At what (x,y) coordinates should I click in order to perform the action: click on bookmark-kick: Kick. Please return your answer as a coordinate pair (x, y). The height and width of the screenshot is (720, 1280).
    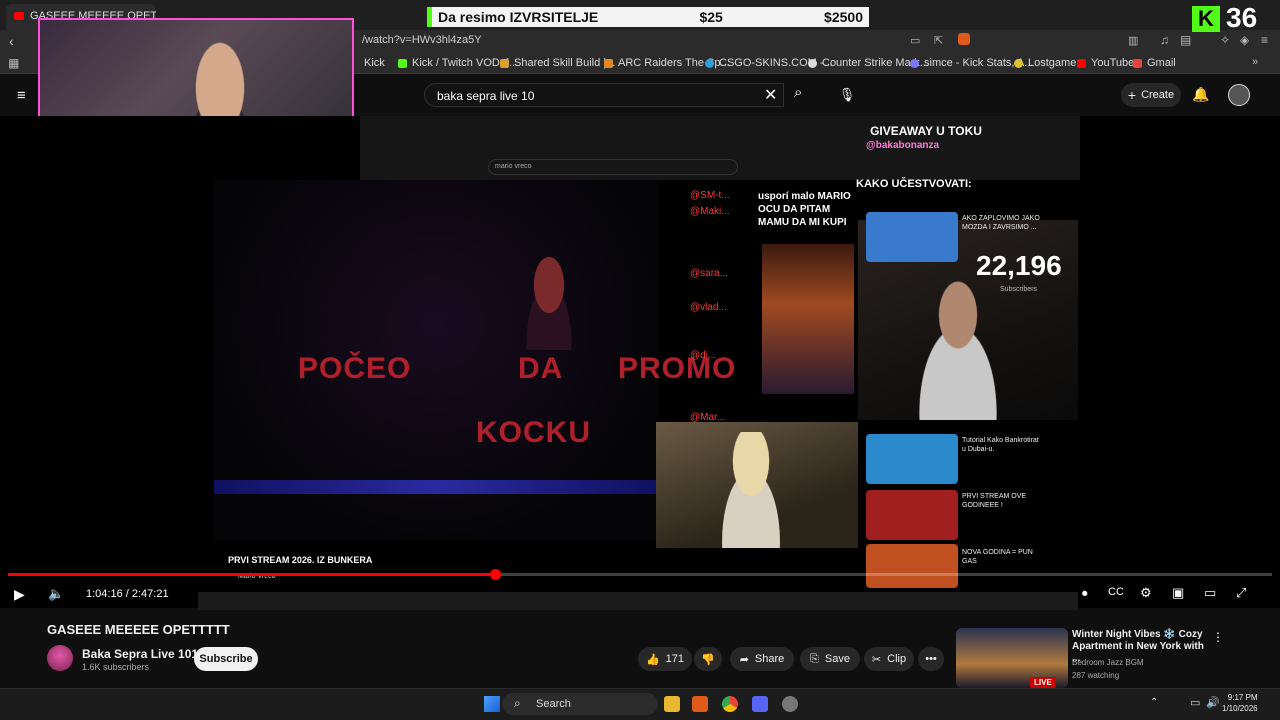
    Looking at the image, I should click on (374, 63).